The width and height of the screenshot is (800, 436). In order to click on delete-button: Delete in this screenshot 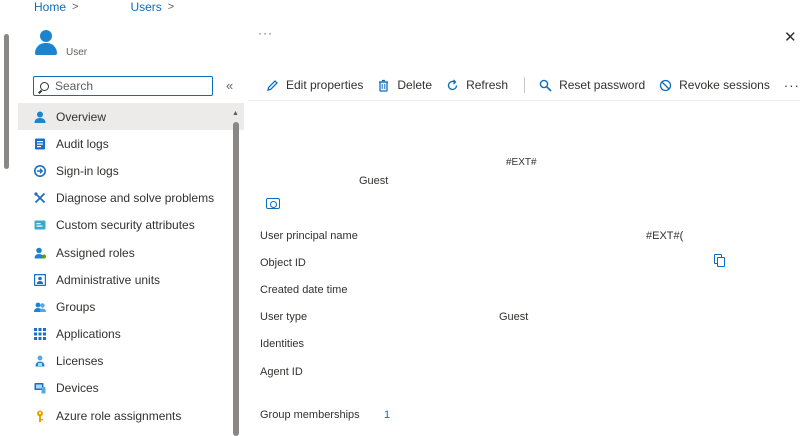, I will do `click(404, 85)`.